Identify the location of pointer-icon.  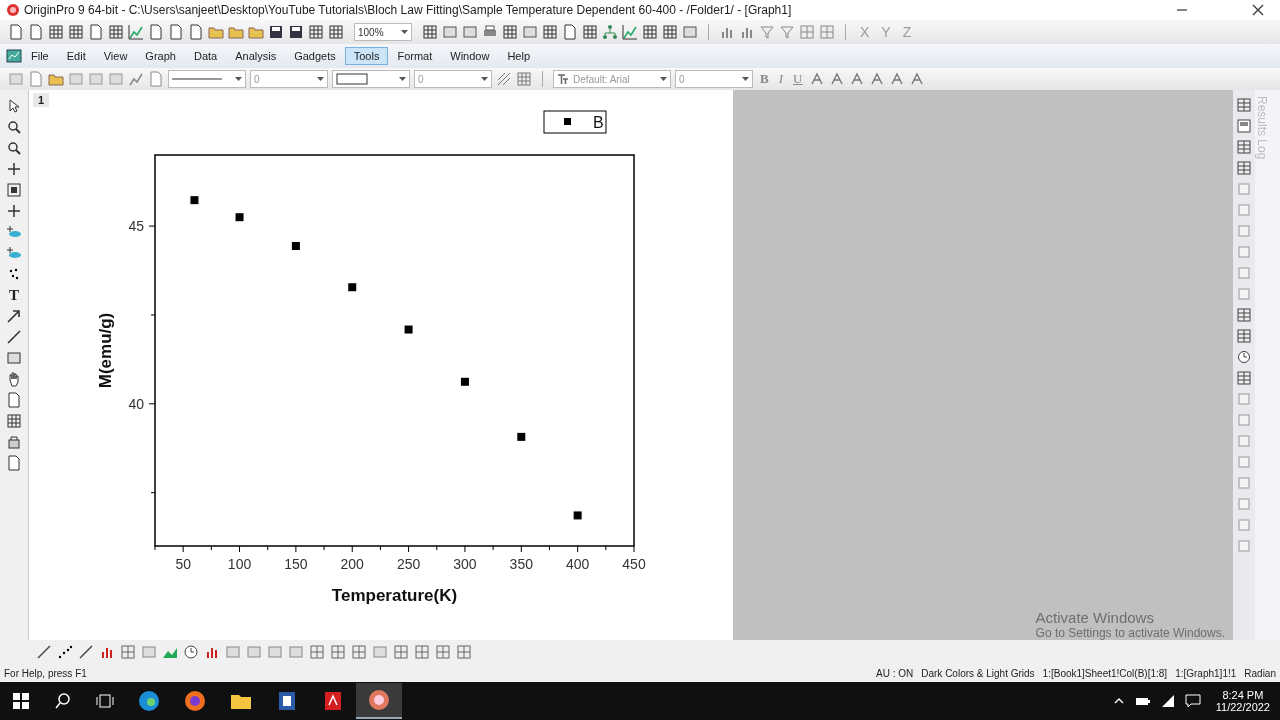
(14, 106).